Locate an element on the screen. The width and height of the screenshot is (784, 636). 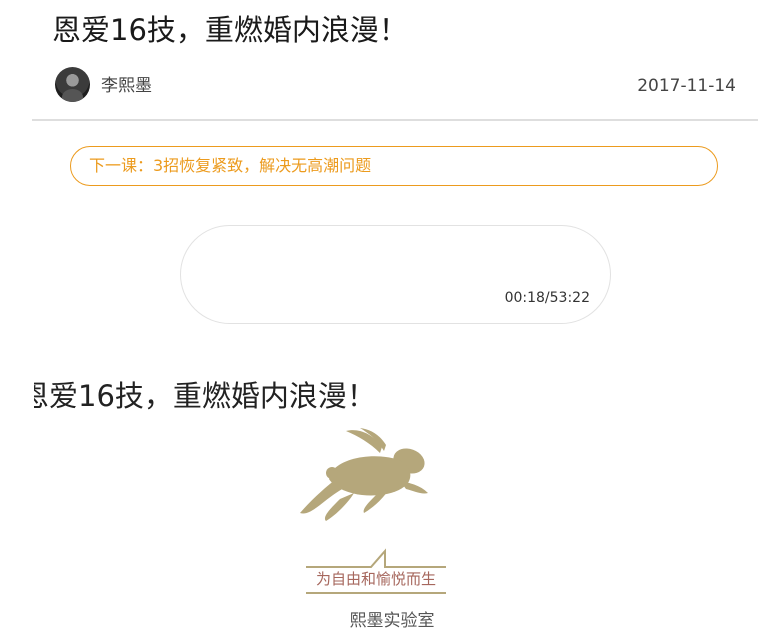
lab-name: 熙墨实验室 is located at coordinates (392, 621).